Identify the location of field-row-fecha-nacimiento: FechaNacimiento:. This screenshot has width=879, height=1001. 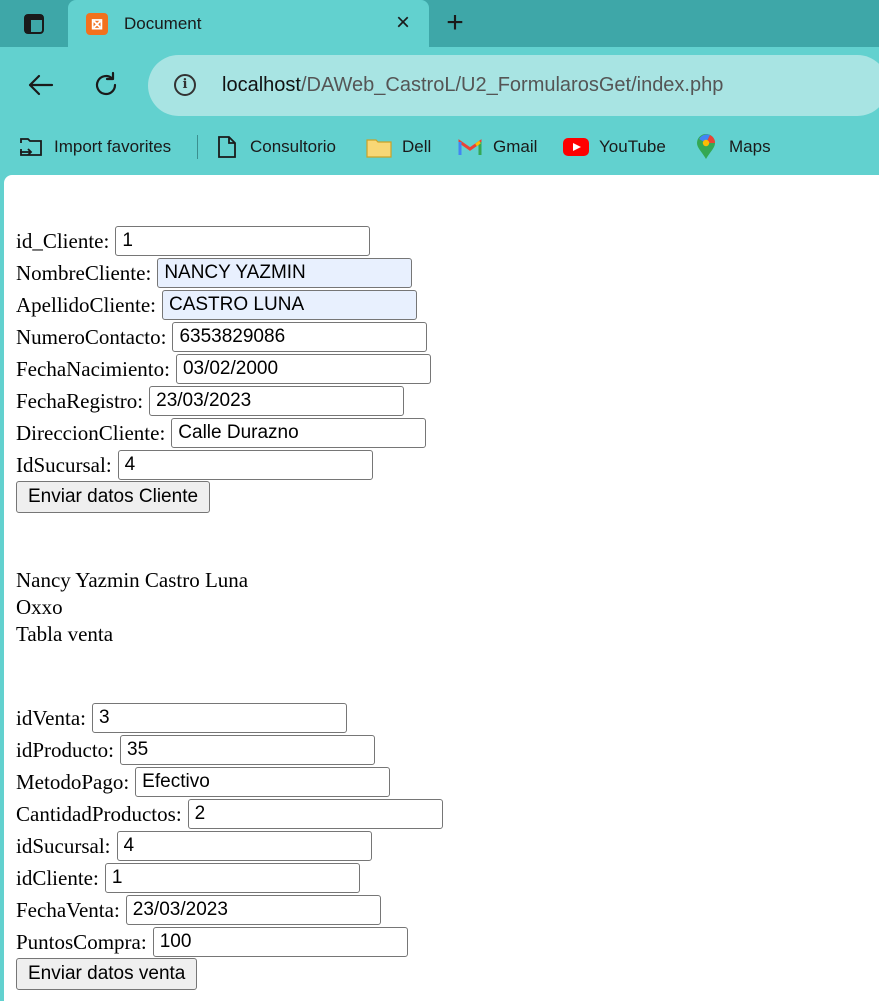
(223, 369).